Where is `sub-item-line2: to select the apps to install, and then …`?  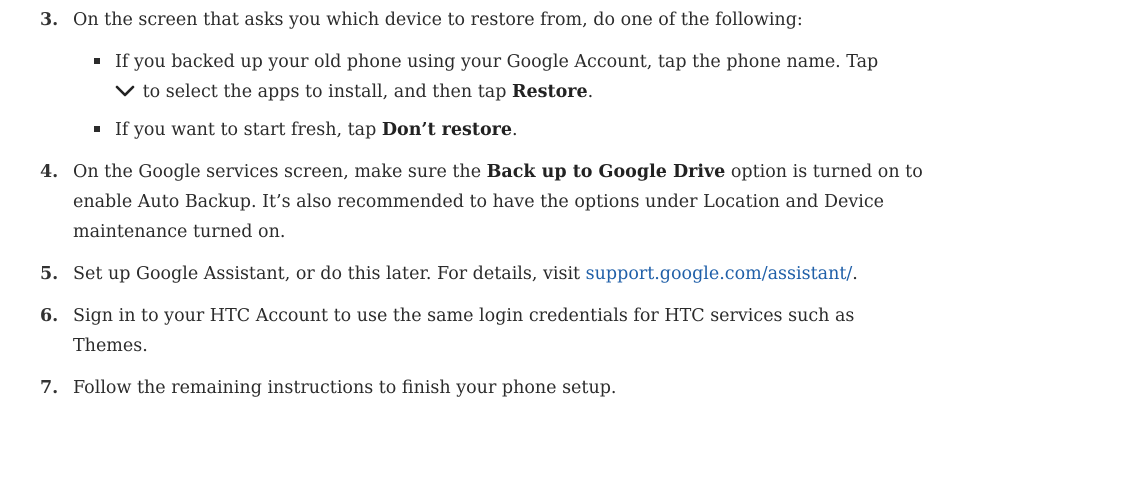
sub-item-line2: to select the apps to install, and then … is located at coordinates (327, 92).